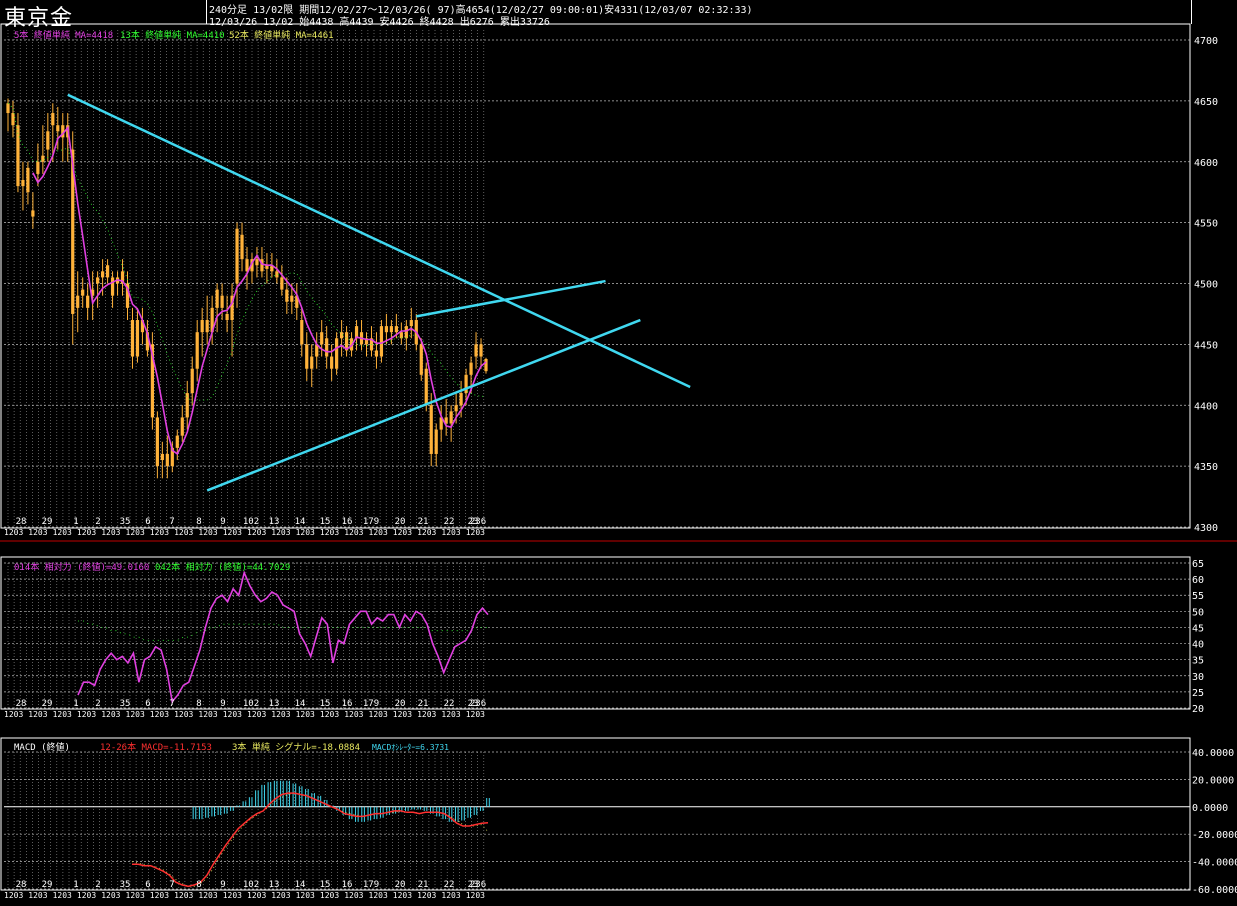  What do you see at coordinates (171, 522) in the screenshot?
I see `x-tick-label: 7` at bounding box center [171, 522].